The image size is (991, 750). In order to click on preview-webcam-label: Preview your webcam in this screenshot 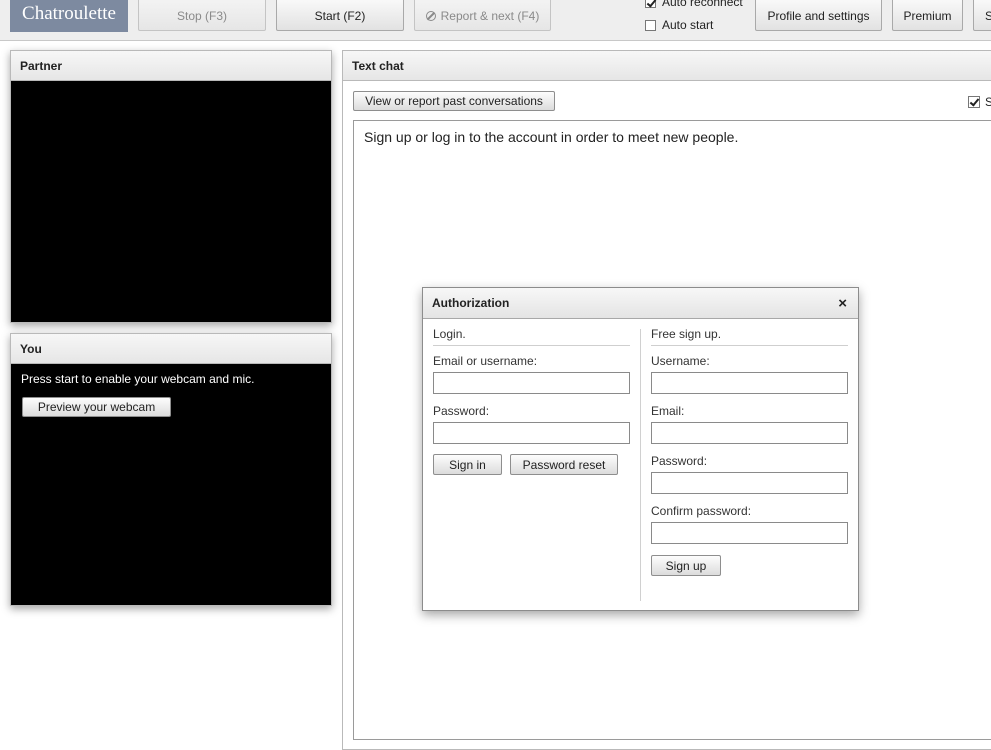, I will do `click(96, 407)`.